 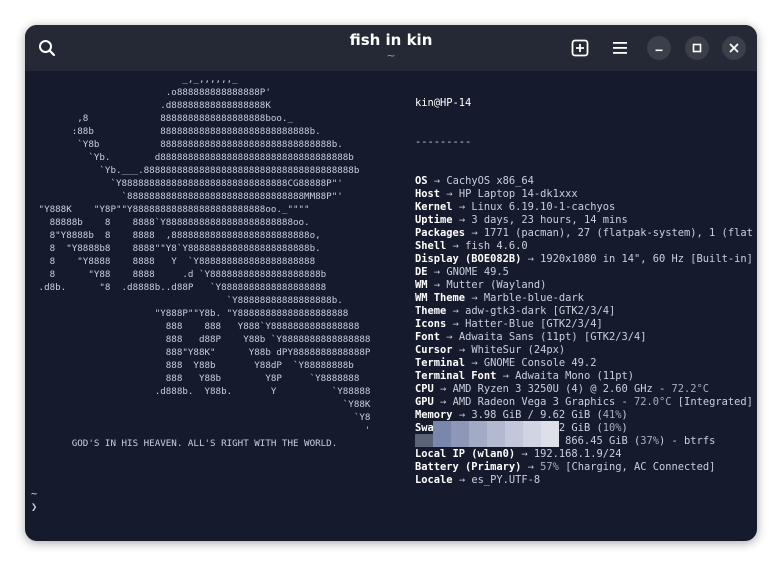 What do you see at coordinates (650, 441) in the screenshot?
I see `info-value-highlight: 37%` at bounding box center [650, 441].